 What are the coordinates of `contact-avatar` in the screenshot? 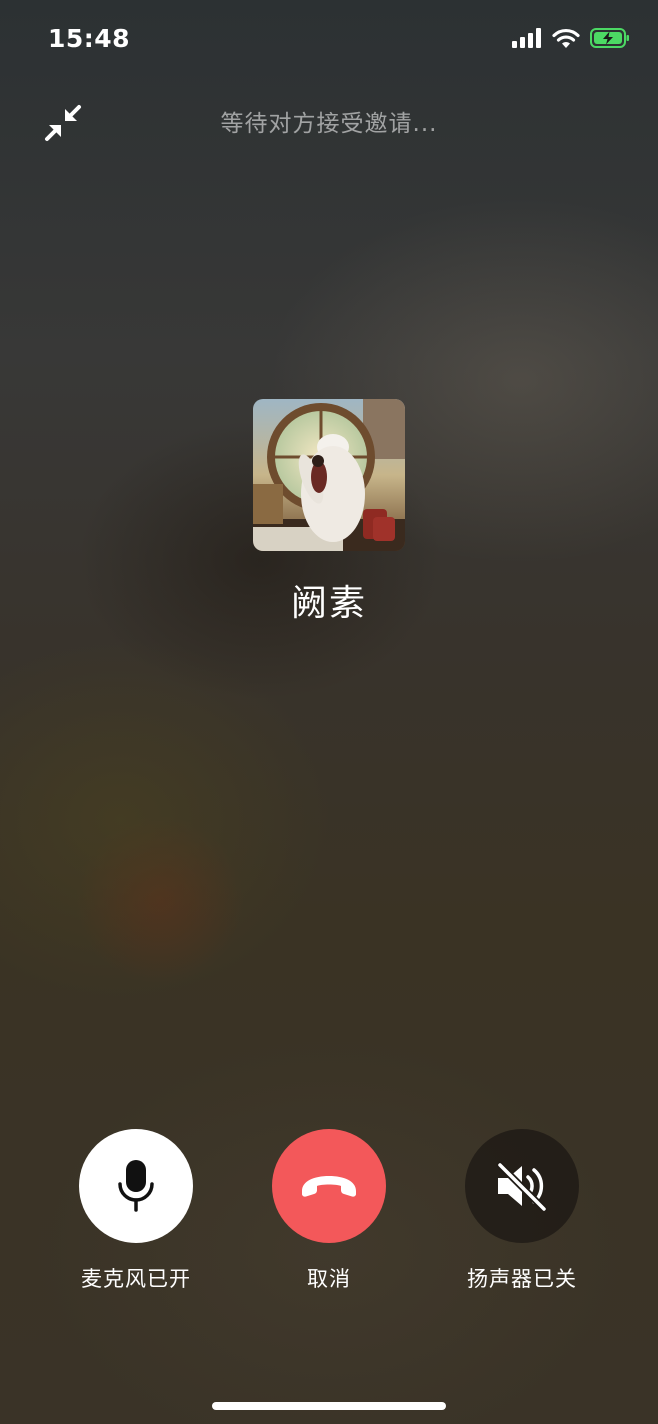 It's located at (329, 475).